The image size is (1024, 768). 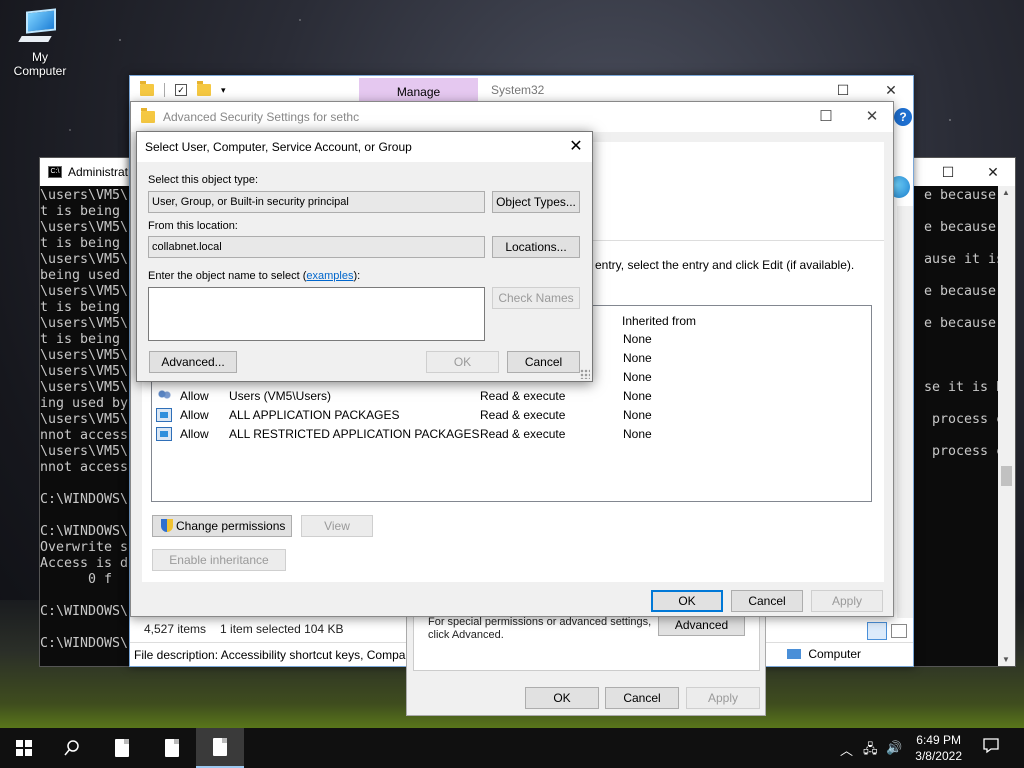 I want to click on uac-shield-icon, so click(x=167, y=525).